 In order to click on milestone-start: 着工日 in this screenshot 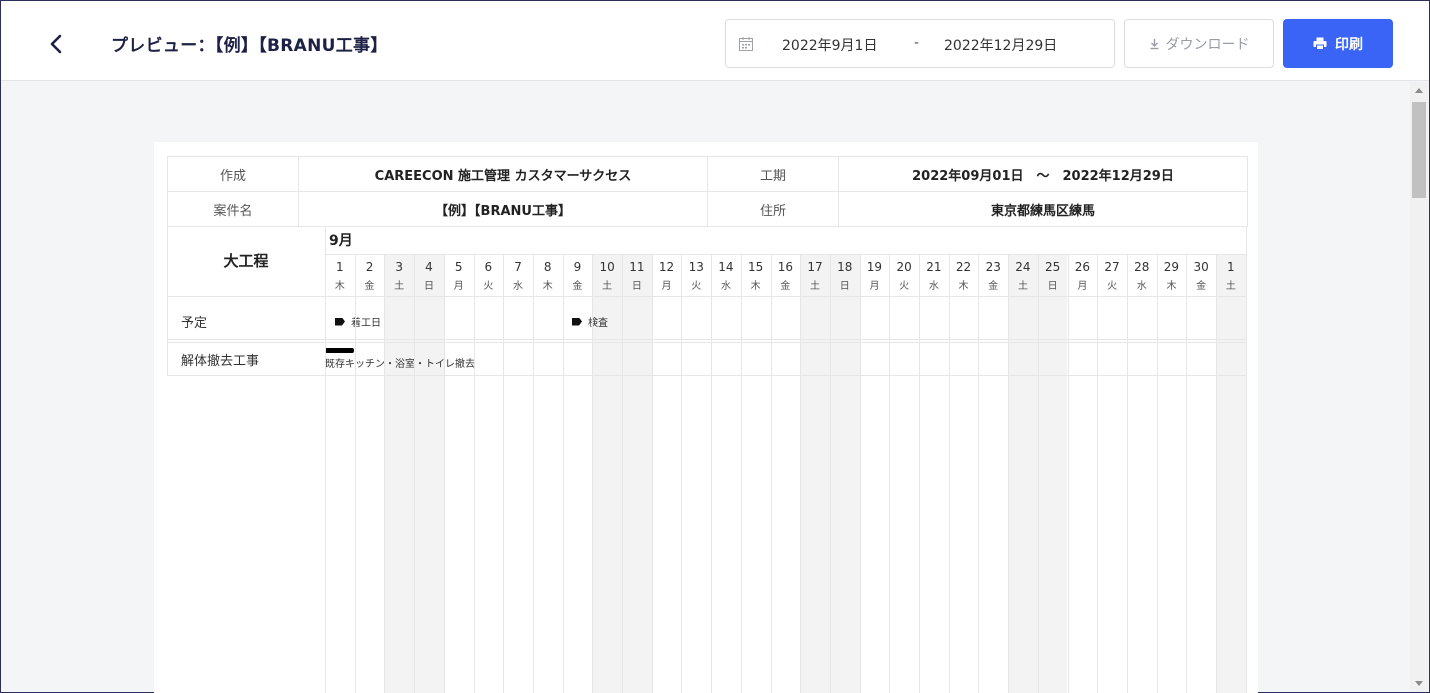, I will do `click(358, 321)`.